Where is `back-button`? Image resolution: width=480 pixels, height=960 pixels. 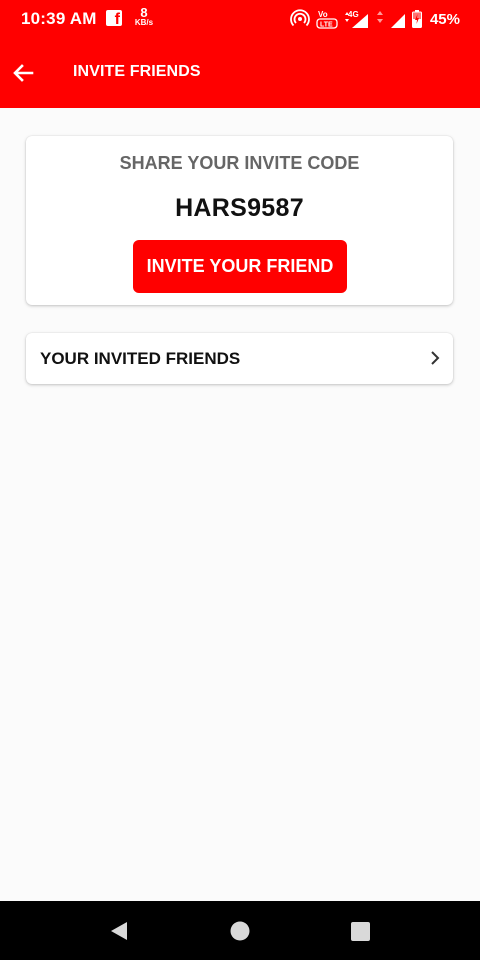 back-button is located at coordinates (23, 73).